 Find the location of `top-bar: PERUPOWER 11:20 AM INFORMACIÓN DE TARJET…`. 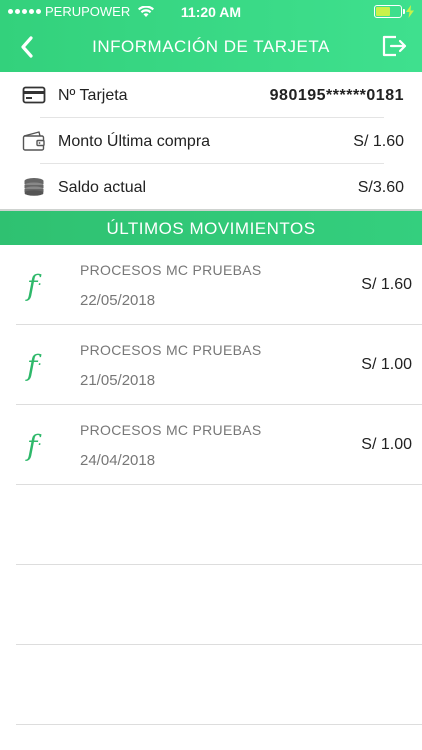

top-bar: PERUPOWER 11:20 AM INFORMACIÓN DE TARJET… is located at coordinates (211, 36).